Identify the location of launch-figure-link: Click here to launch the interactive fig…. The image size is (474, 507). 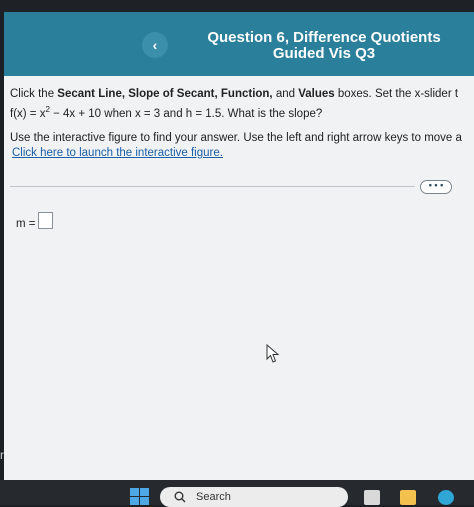
(117, 153).